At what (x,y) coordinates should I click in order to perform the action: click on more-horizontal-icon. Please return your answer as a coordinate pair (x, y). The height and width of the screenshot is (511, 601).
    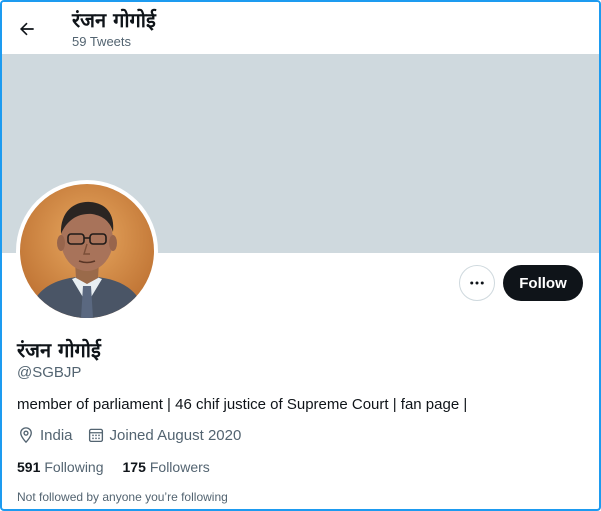
    Looking at the image, I should click on (477, 283).